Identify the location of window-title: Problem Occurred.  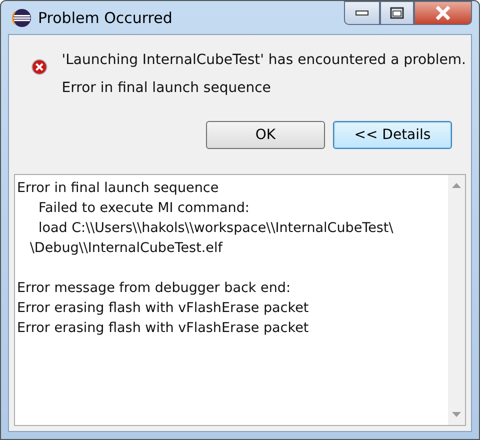
(105, 17).